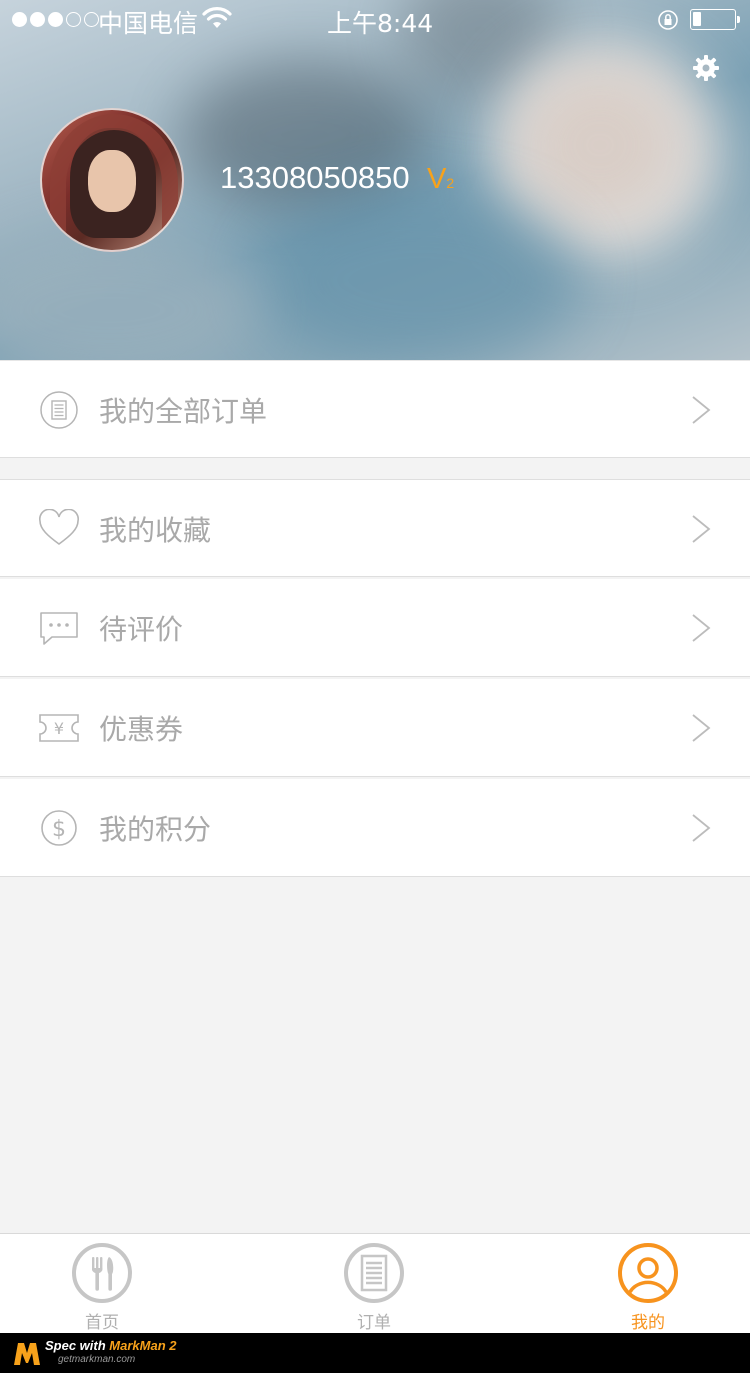 The width and height of the screenshot is (750, 1373). What do you see at coordinates (374, 1323) in the screenshot?
I see `tab-orders-label: 订单` at bounding box center [374, 1323].